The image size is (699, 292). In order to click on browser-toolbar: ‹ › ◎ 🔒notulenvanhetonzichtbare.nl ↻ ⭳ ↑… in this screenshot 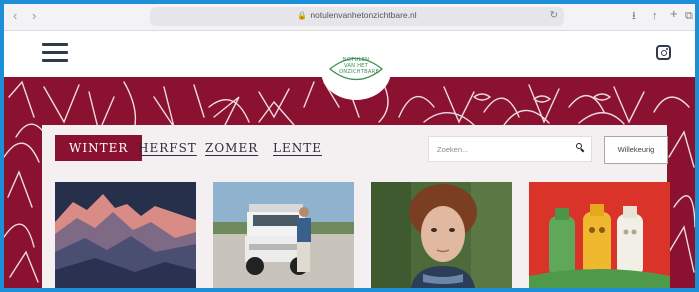, I will do `click(349, 17)`.